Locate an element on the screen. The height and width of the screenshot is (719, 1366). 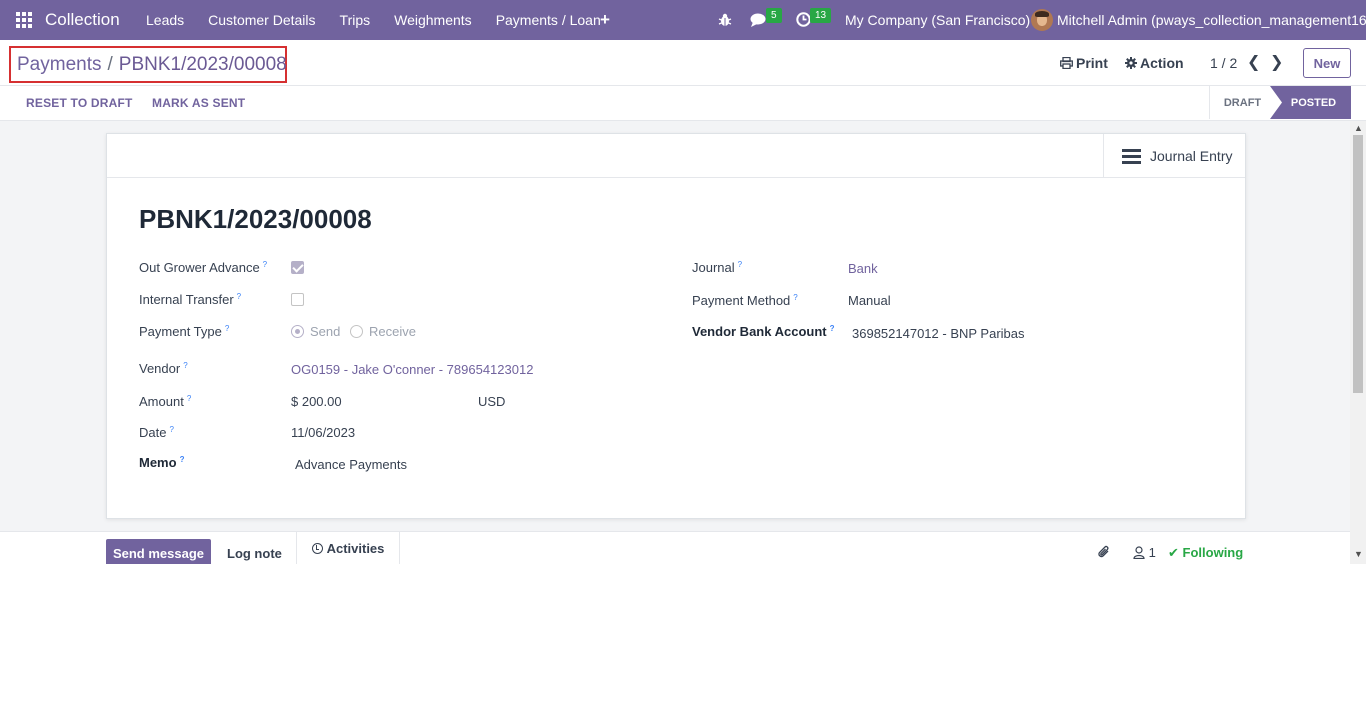
record-title: PBNK1/2023/00008 is located at coordinates (255, 219).